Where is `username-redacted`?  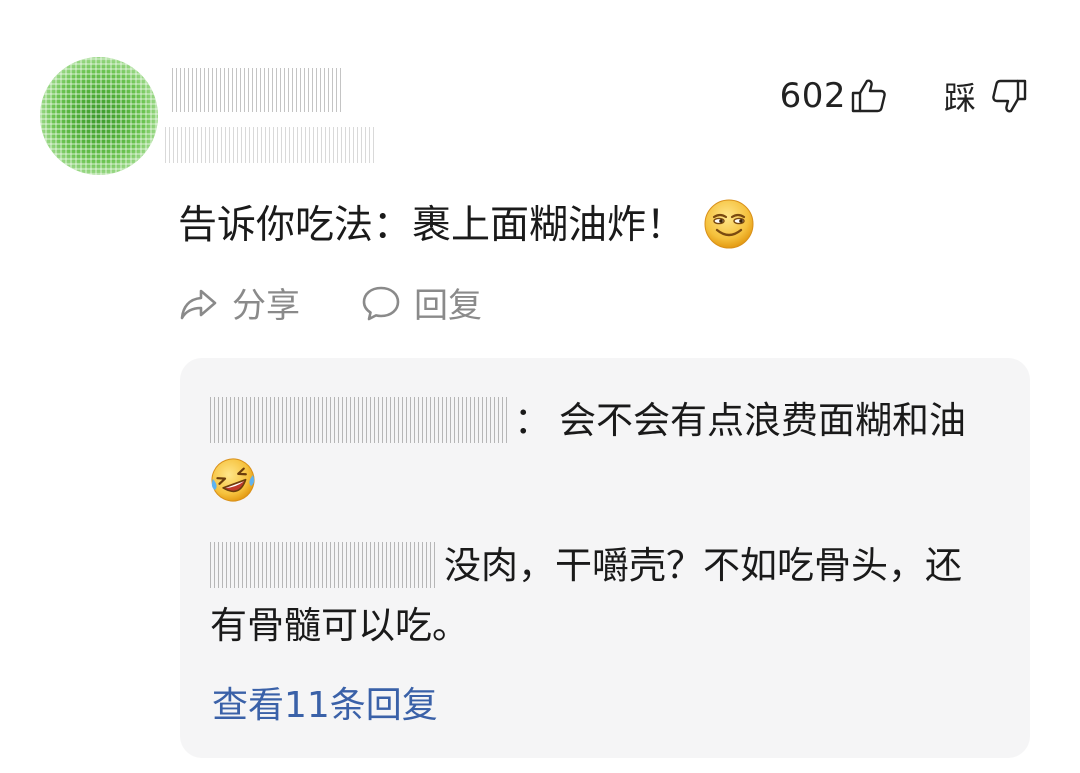
username-redacted is located at coordinates (257, 90).